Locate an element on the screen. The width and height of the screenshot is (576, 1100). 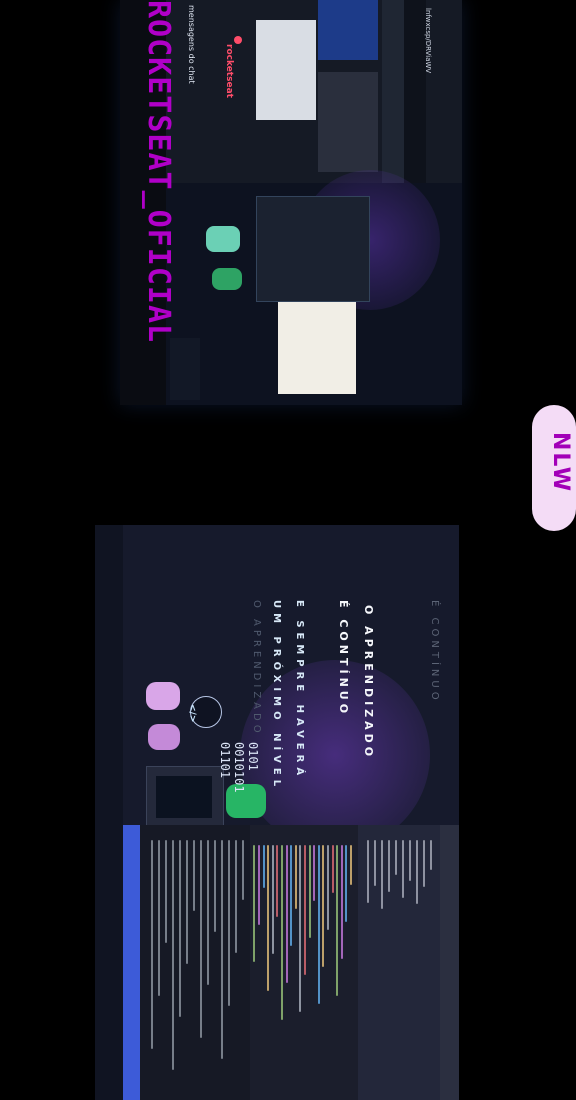
quote-faded-top: É CONTÍNUO is located at coordinates (434, 652).